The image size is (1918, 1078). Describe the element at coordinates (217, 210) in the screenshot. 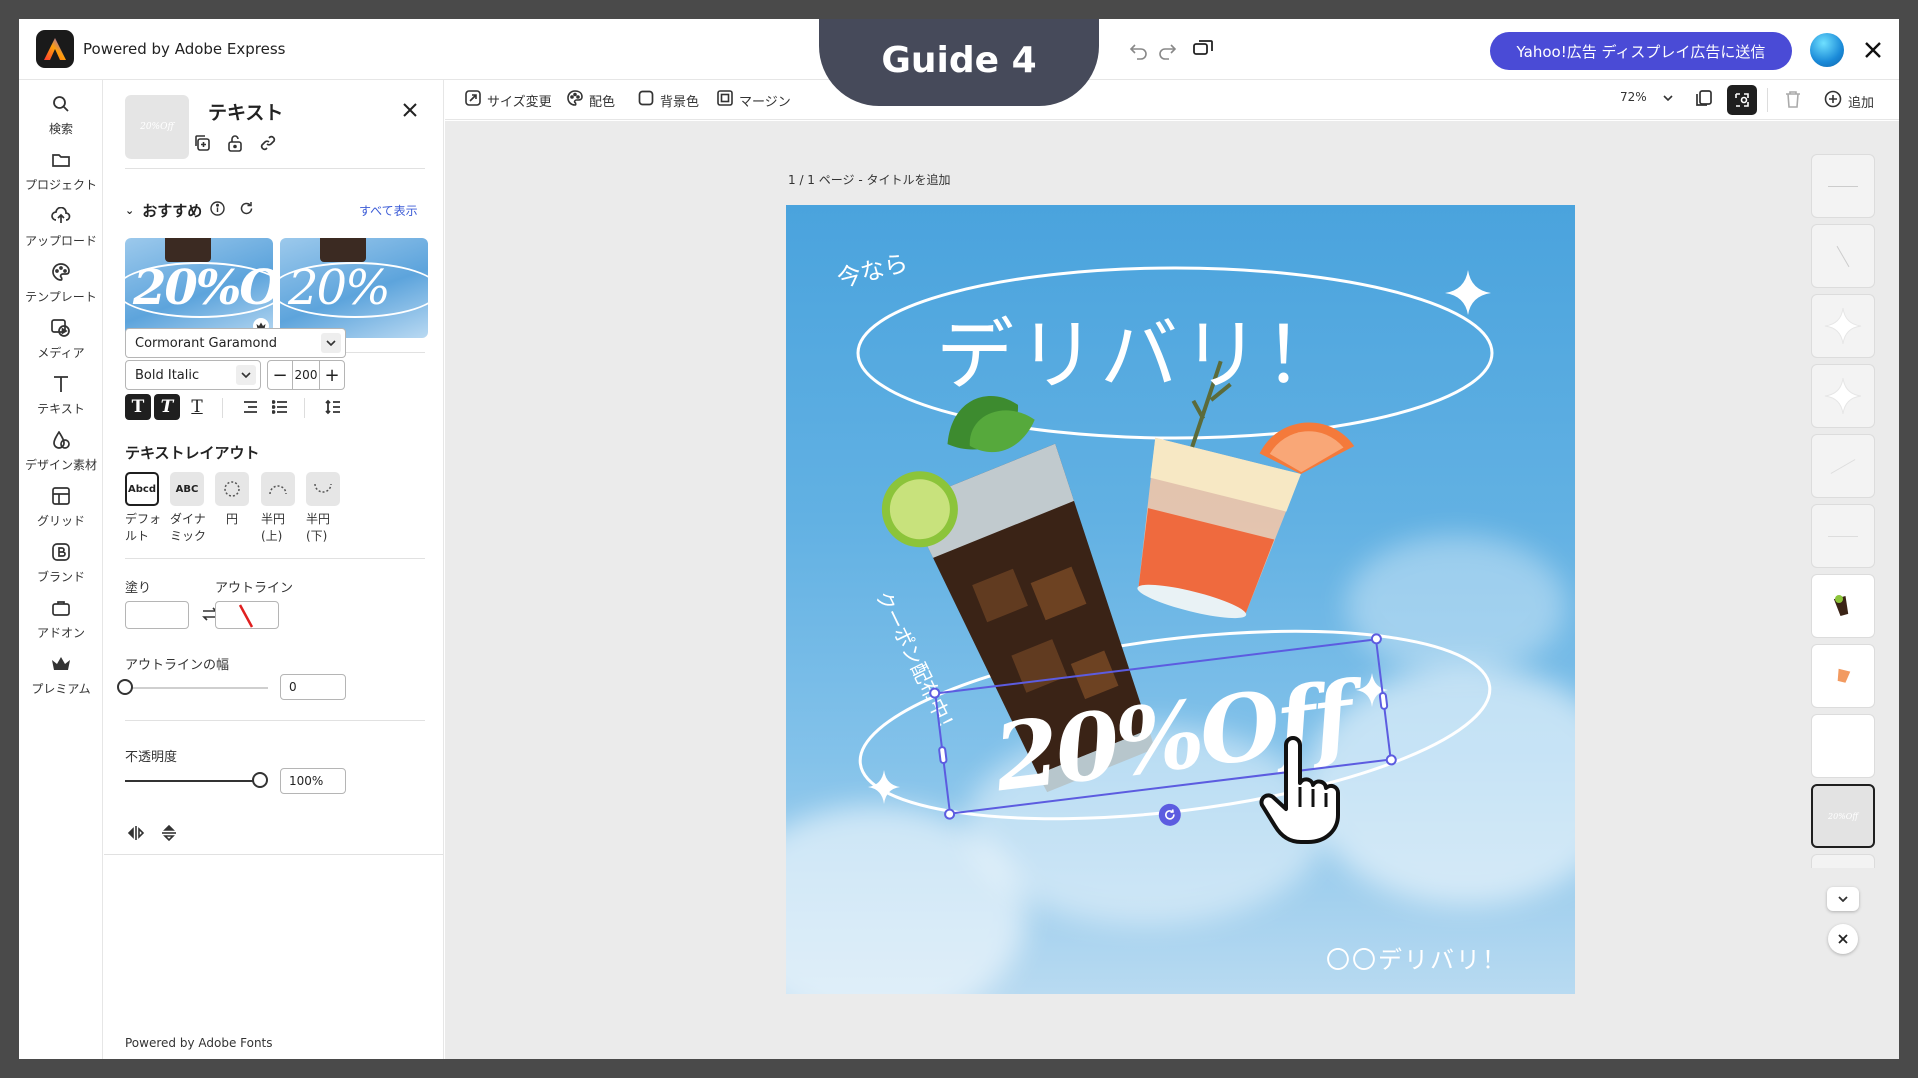

I see `info-icon` at that location.